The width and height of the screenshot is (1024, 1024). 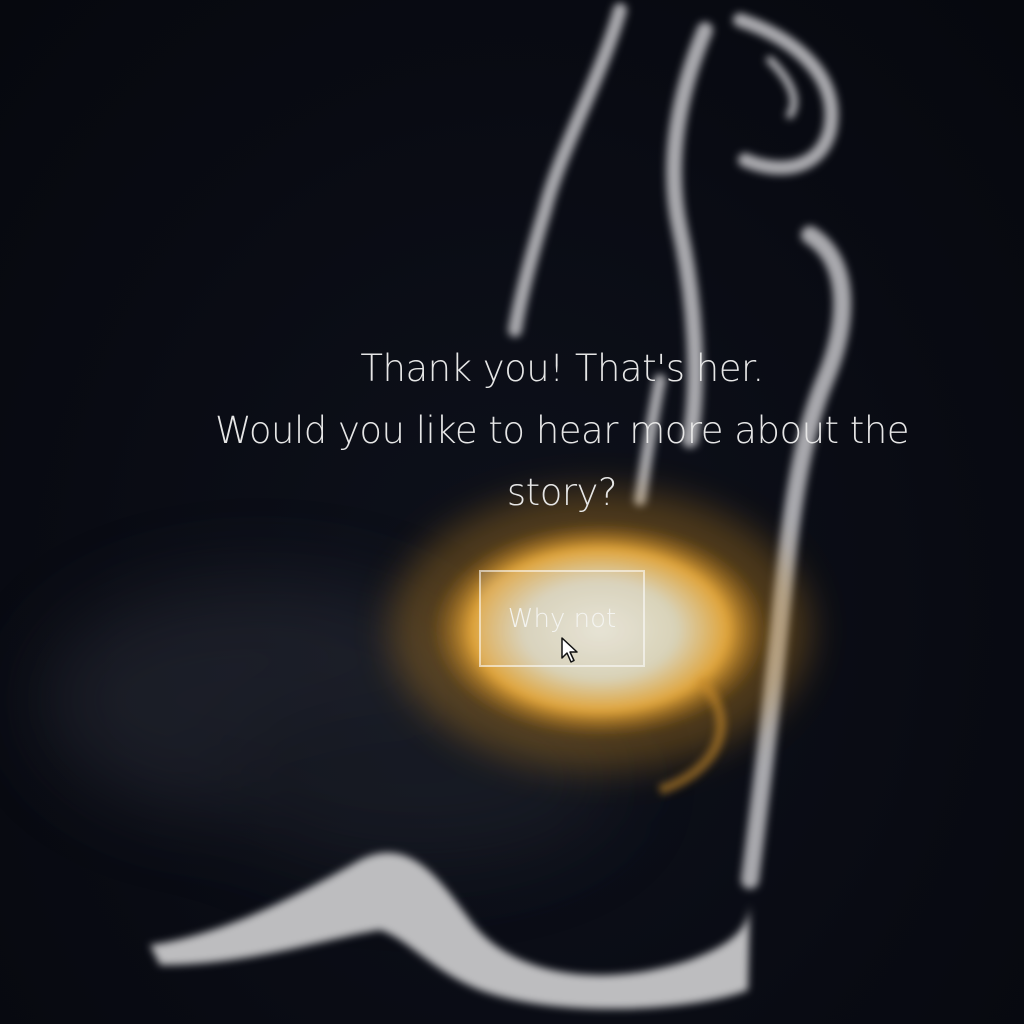 What do you see at coordinates (562, 618) in the screenshot?
I see `why-not-button-label: Why not` at bounding box center [562, 618].